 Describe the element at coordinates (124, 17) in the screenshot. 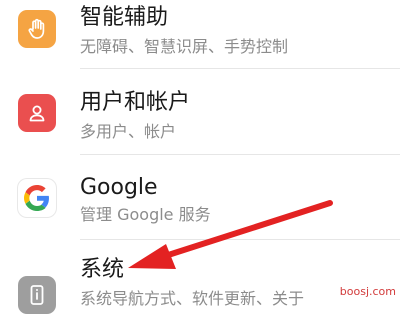

I see `settings-item-title: 智能辅助` at that location.